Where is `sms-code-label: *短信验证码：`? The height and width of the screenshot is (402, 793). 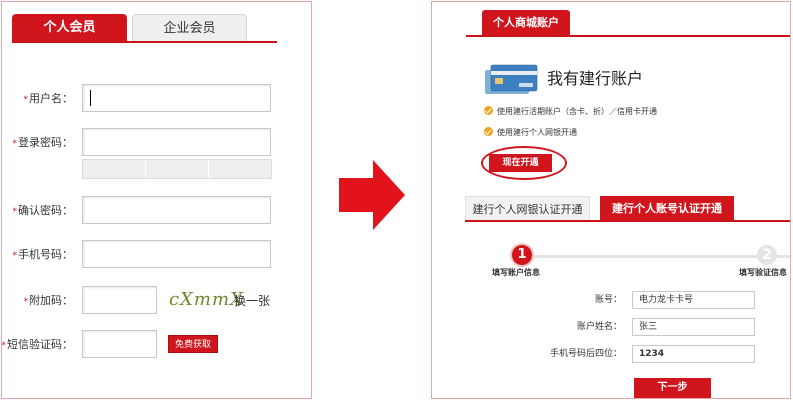
sms-code-label: *短信验证码： is located at coordinates (38, 345).